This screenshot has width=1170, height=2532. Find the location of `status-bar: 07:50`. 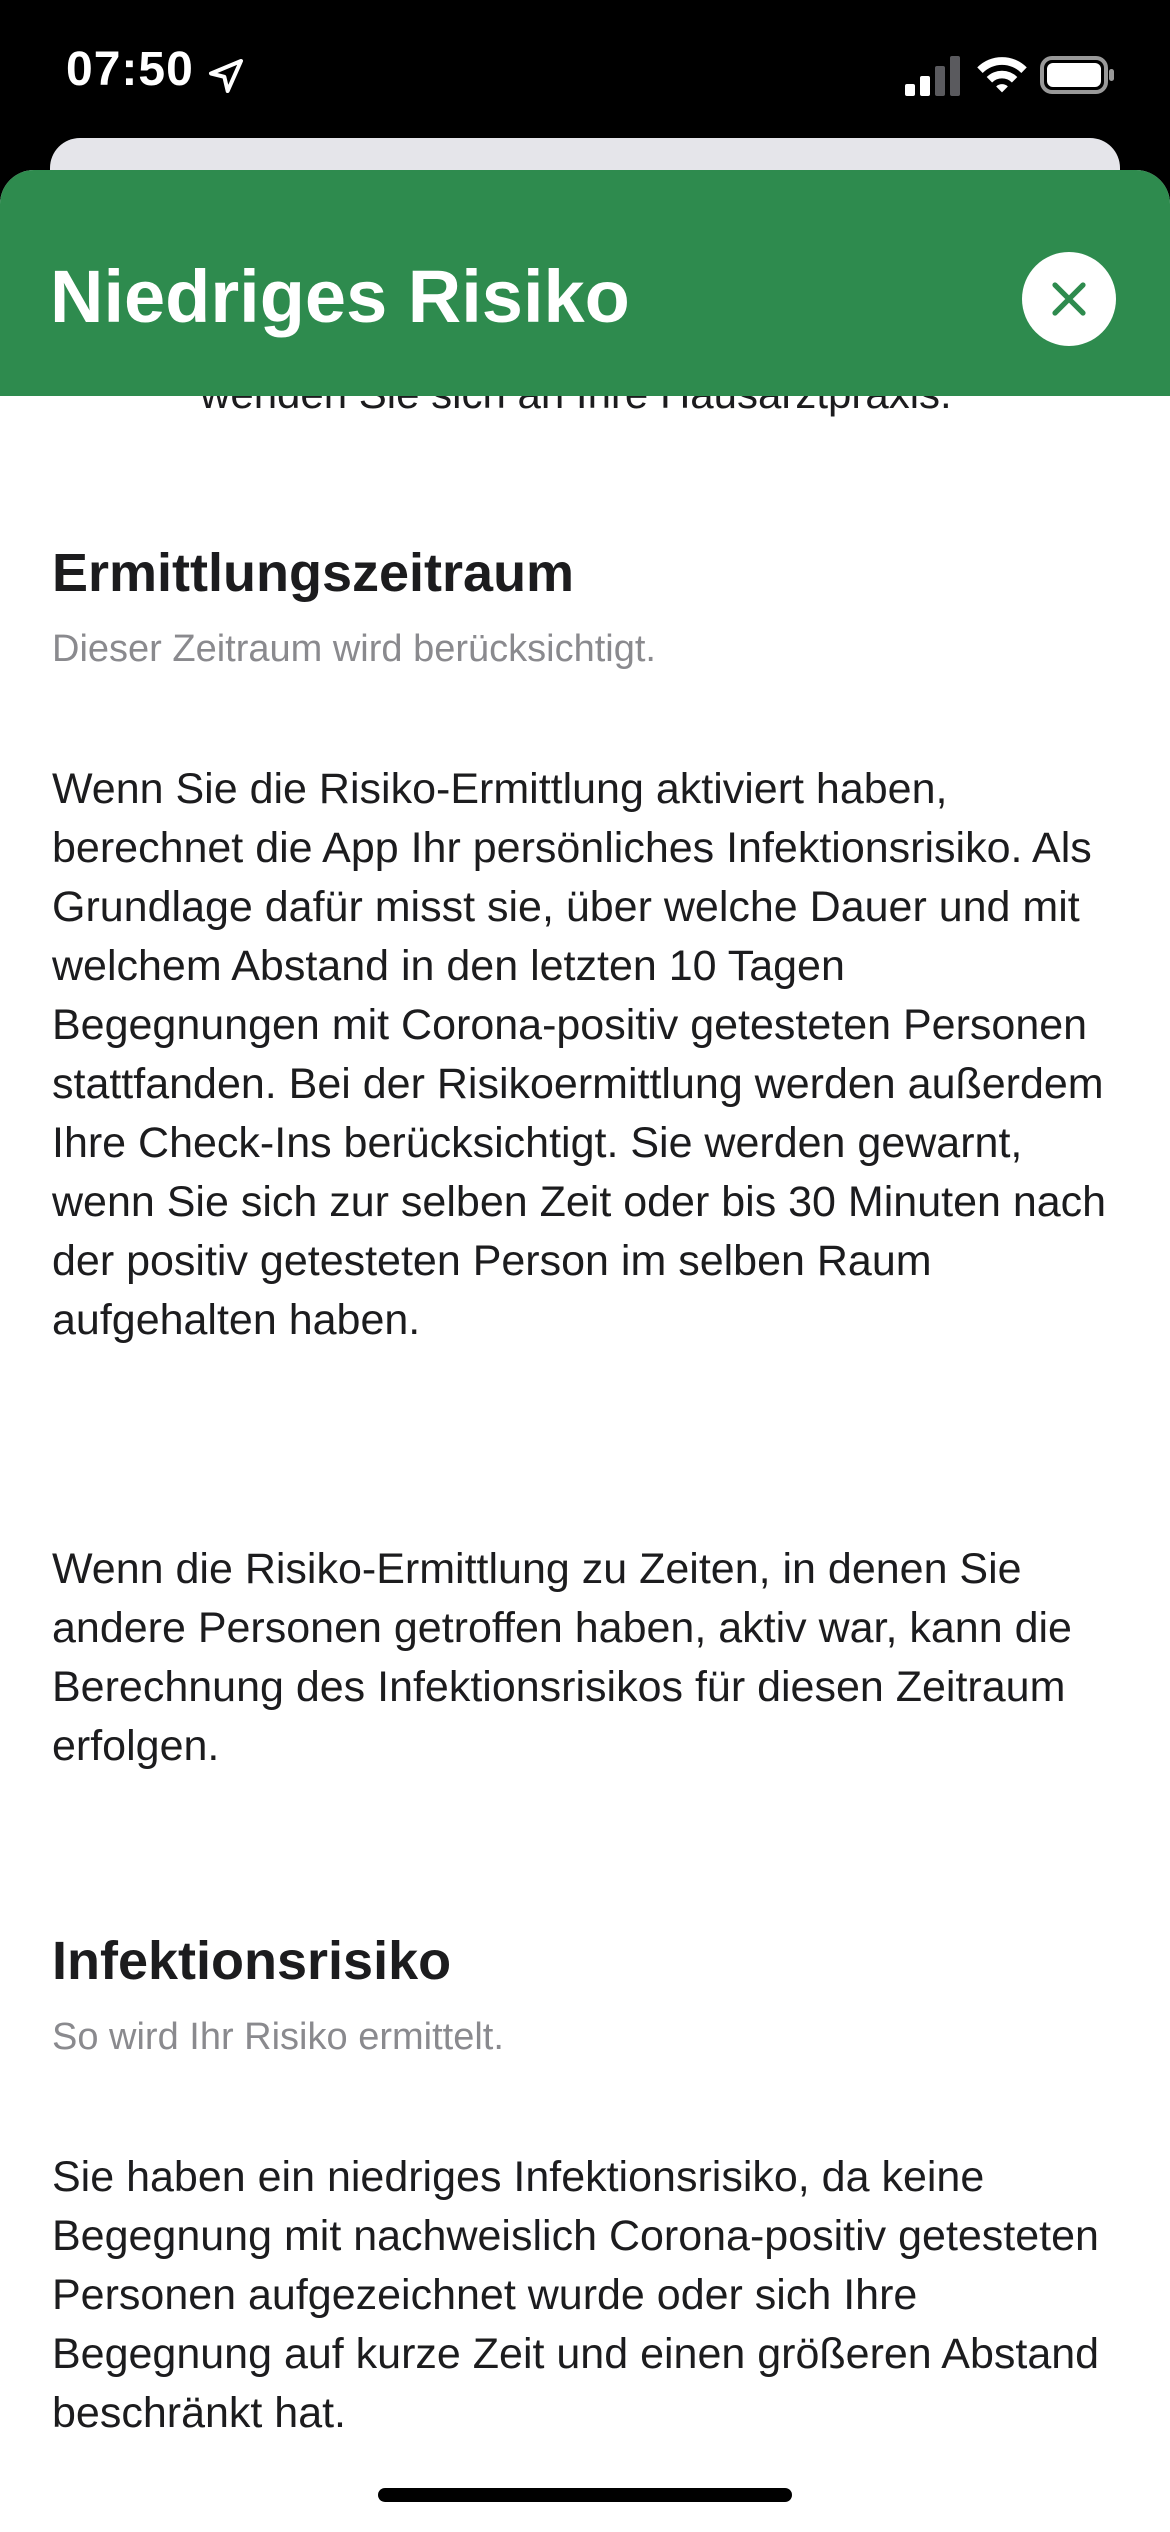

status-bar: 07:50 is located at coordinates (585, 70).